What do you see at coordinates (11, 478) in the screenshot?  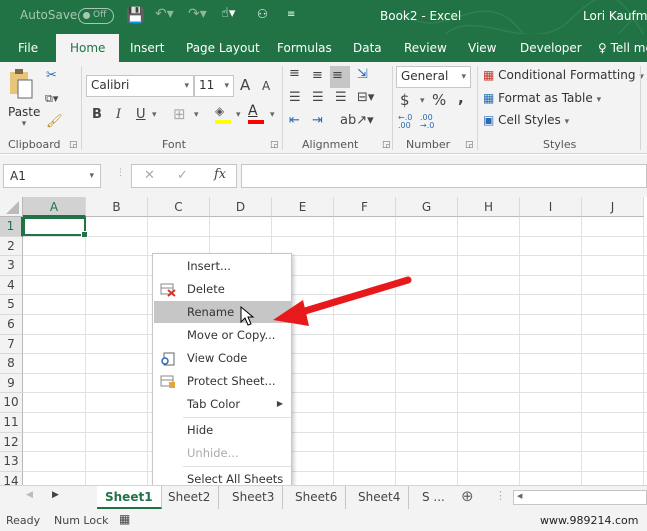 I see `row-header: 14` at bounding box center [11, 478].